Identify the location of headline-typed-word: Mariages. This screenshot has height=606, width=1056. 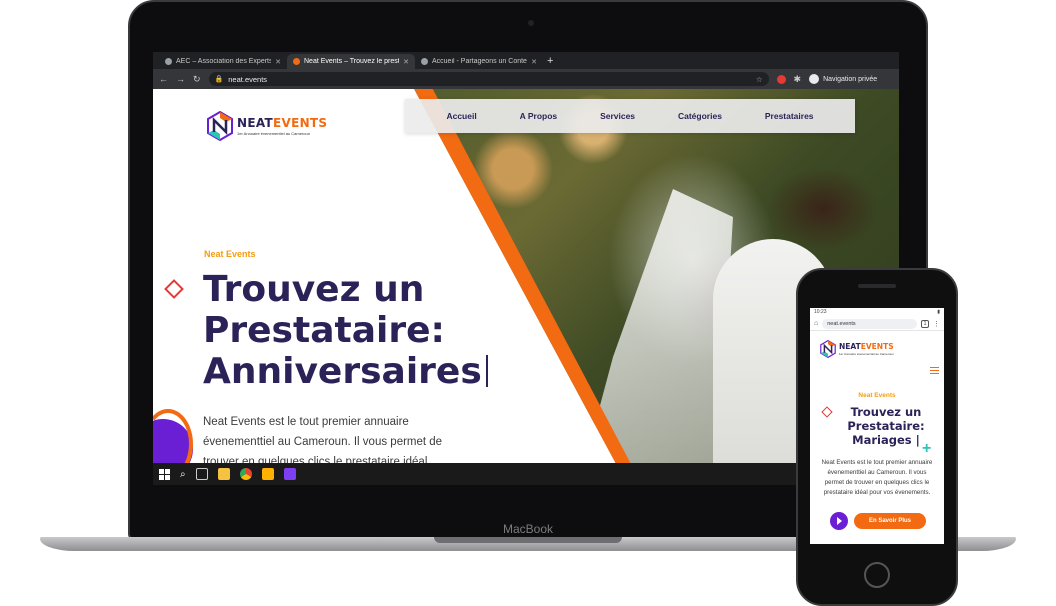
(882, 440).